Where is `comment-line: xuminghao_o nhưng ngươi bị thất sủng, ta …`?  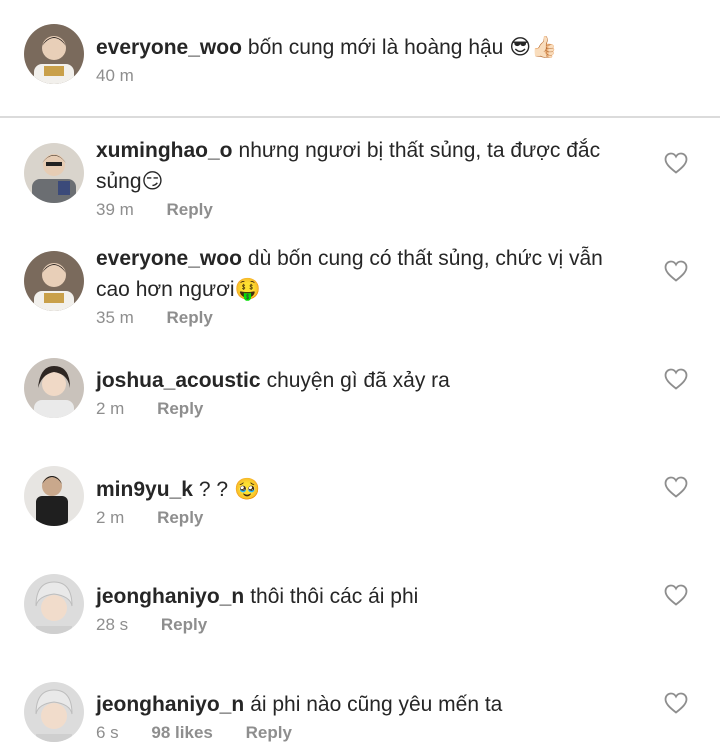
comment-line: xuminghao_o nhưng ngươi bị thất sủng, ta … is located at coordinates (368, 166).